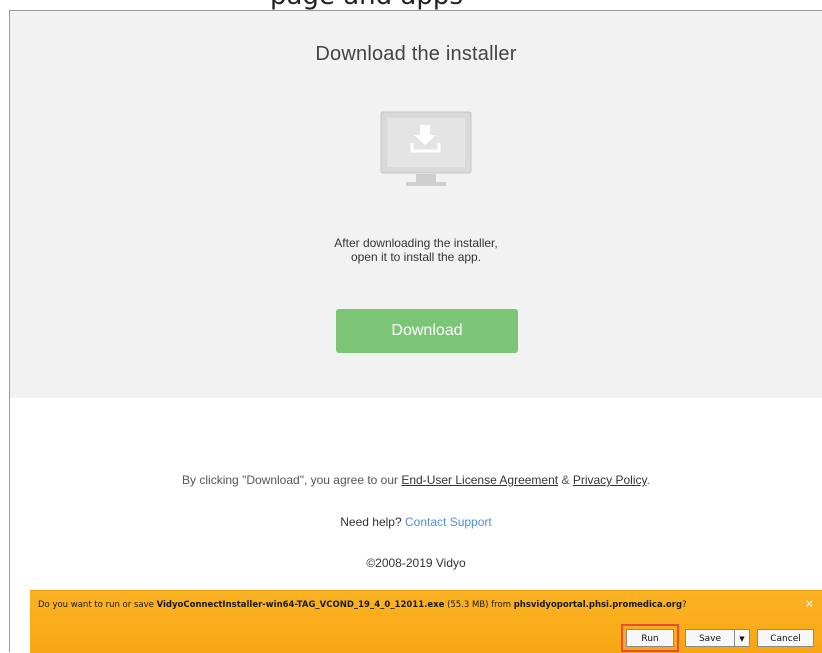 This screenshot has width=822, height=653. Describe the element at coordinates (416, 243) in the screenshot. I see `instructions-line-1: After downloading the installer,` at that location.